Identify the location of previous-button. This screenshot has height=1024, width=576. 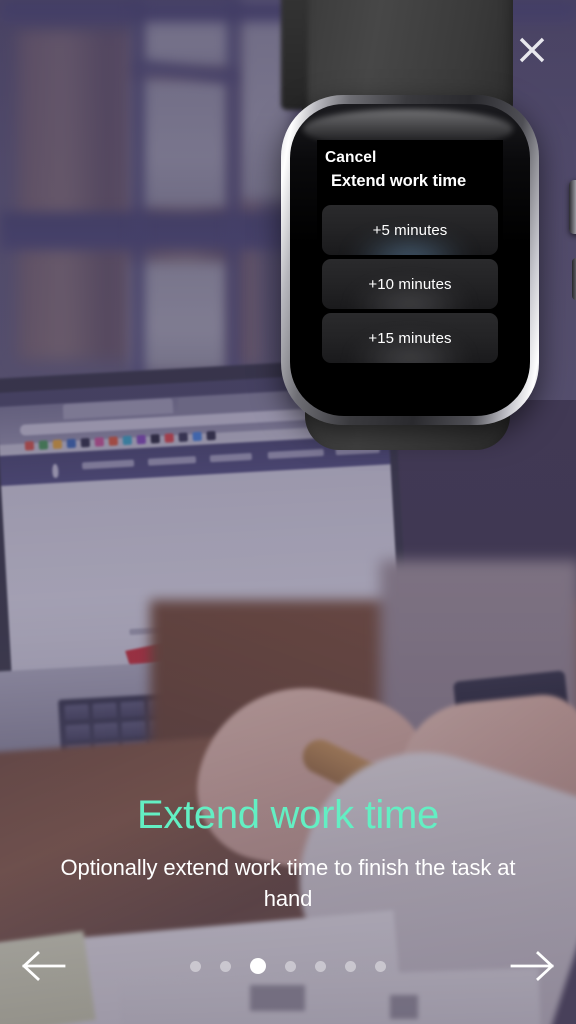
(43, 966).